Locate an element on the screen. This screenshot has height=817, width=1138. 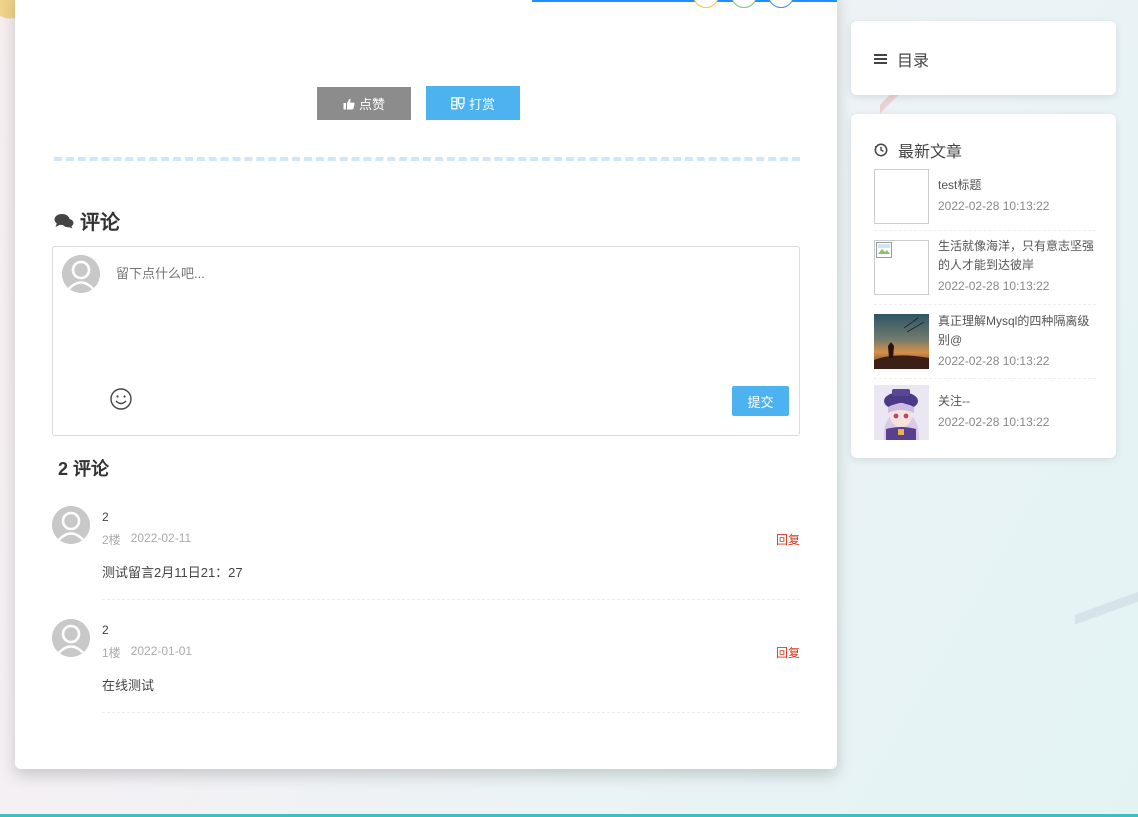
comment-text: 测试留言2月11日21：27 is located at coordinates (172, 572).